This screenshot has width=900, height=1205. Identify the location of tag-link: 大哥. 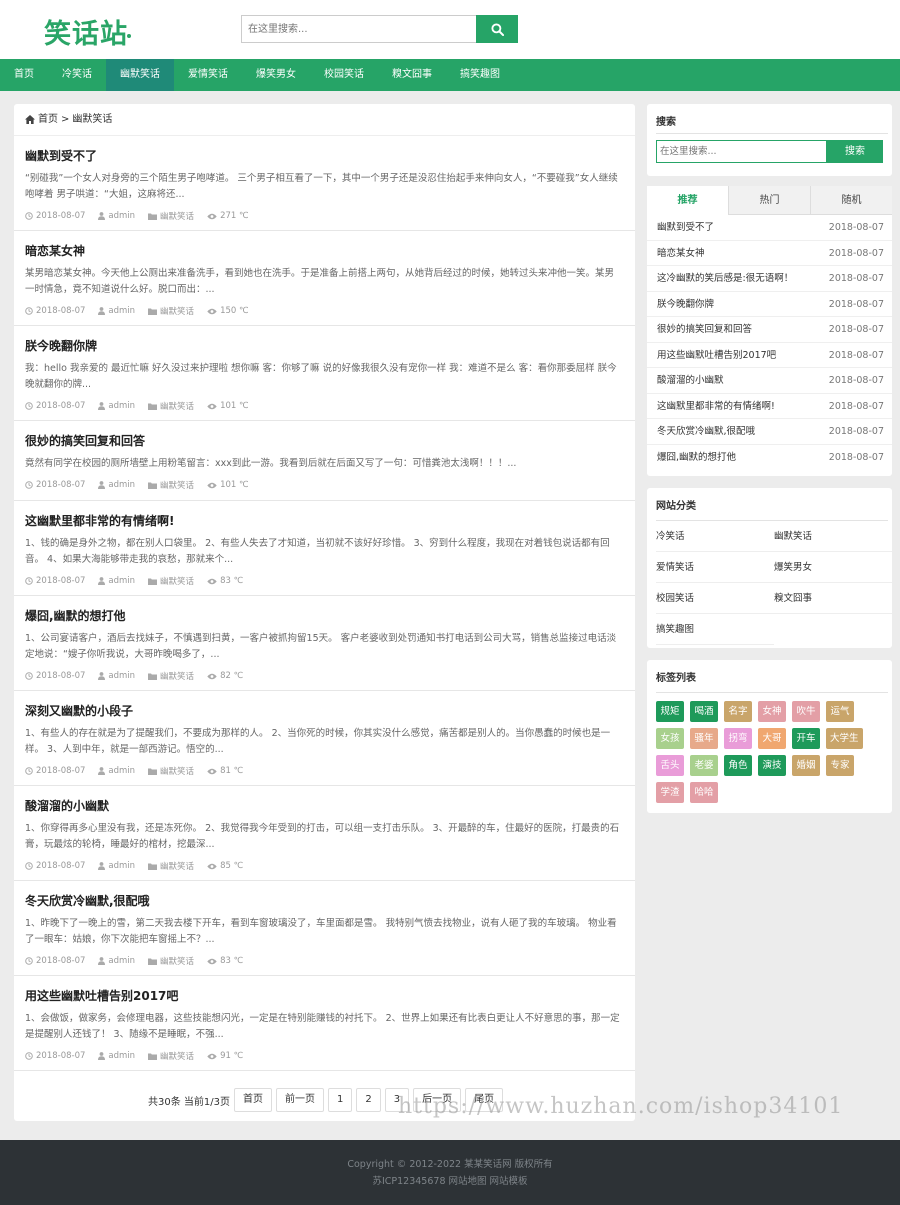
(772, 738).